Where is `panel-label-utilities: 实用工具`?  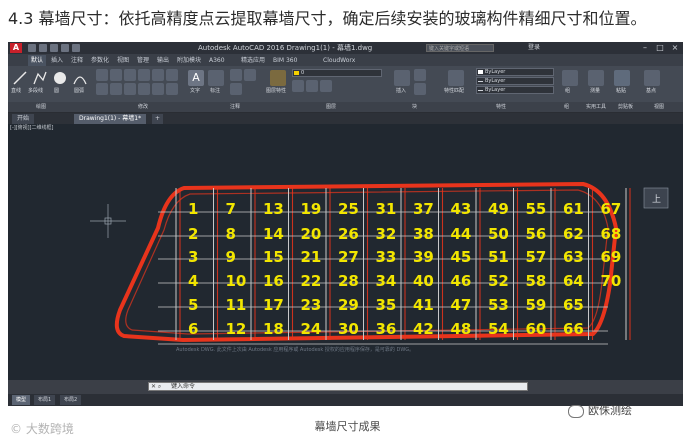
panel-label-utilities: 实用工具 is located at coordinates (596, 107).